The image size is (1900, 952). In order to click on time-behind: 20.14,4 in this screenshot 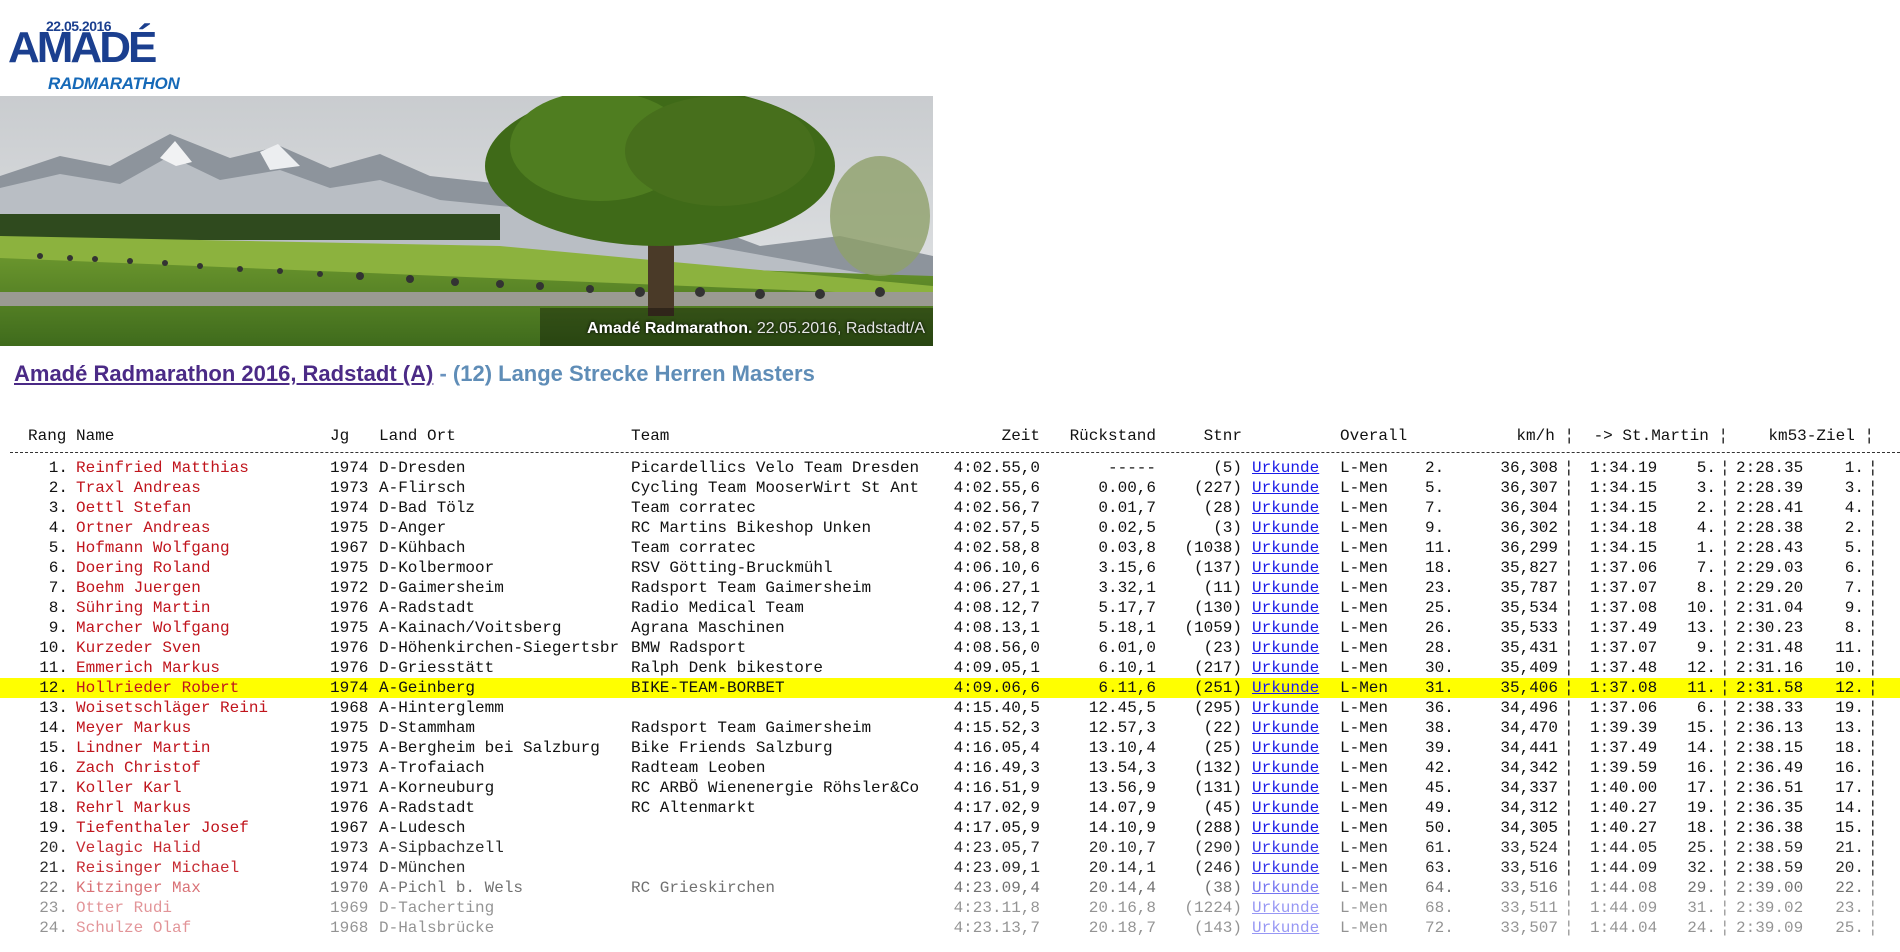, I will do `click(1122, 888)`.